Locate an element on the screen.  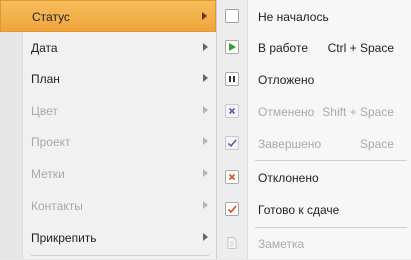
menu-item-tags-label: Метки is located at coordinates (48, 174).